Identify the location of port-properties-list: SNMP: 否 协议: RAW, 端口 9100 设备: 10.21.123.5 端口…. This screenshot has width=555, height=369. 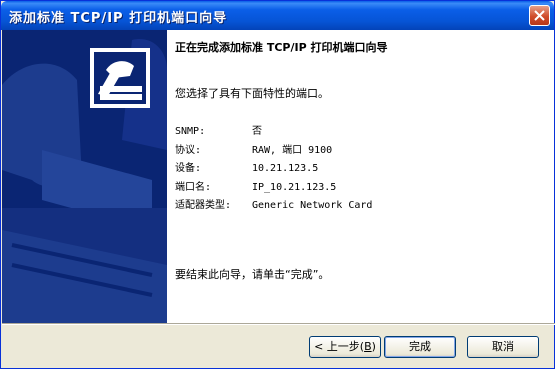
(273, 168).